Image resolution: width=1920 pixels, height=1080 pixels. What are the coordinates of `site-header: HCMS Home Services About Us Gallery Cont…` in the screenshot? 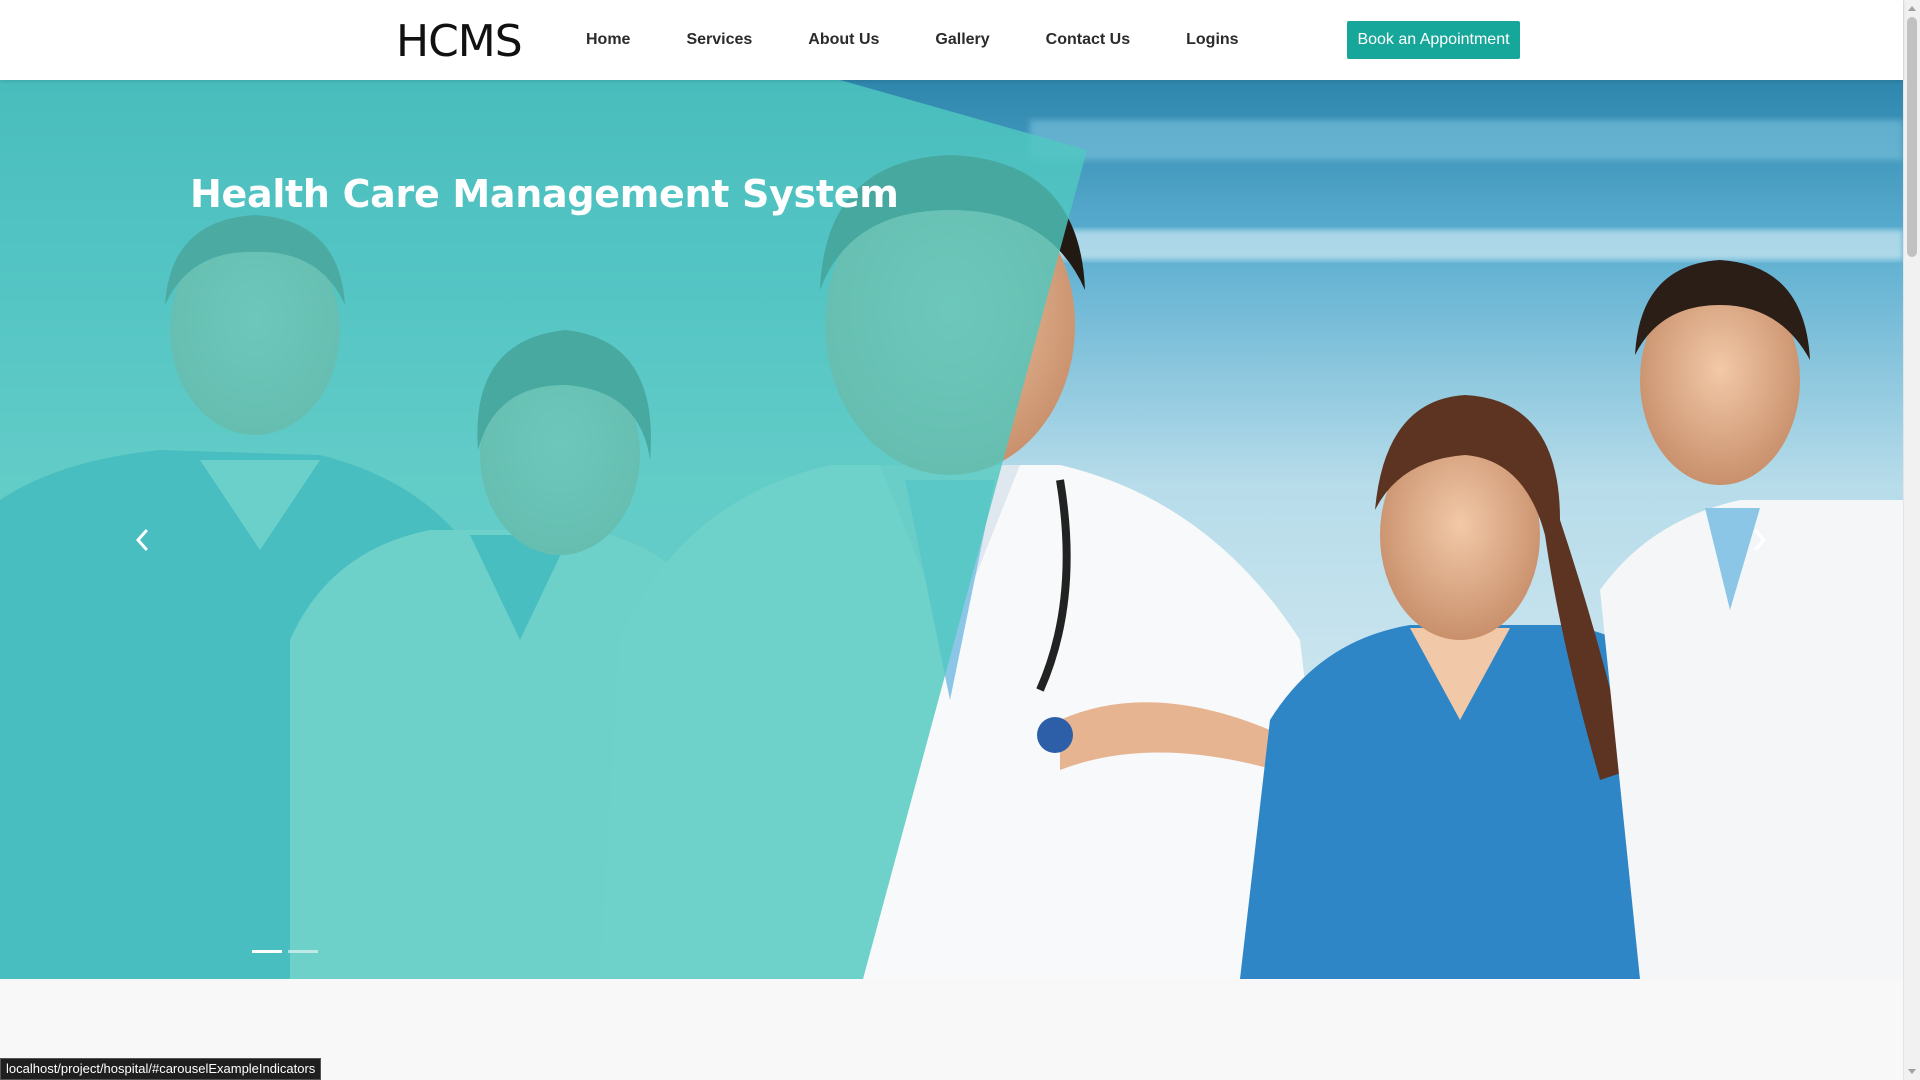 It's located at (951, 40).